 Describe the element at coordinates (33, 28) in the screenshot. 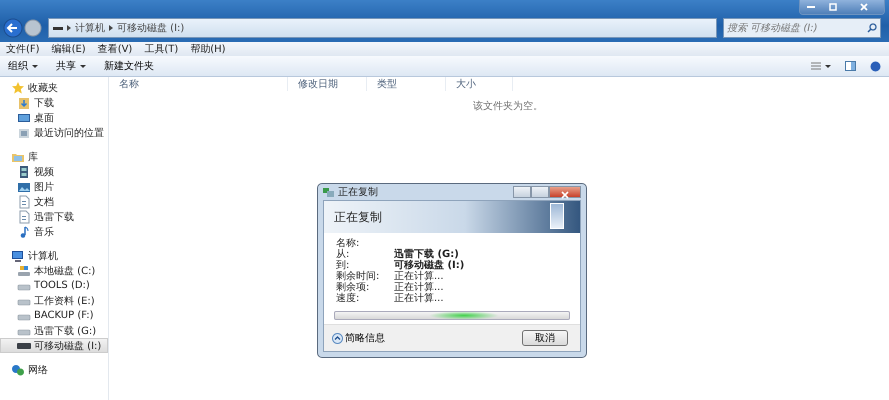

I see `forward-button` at that location.